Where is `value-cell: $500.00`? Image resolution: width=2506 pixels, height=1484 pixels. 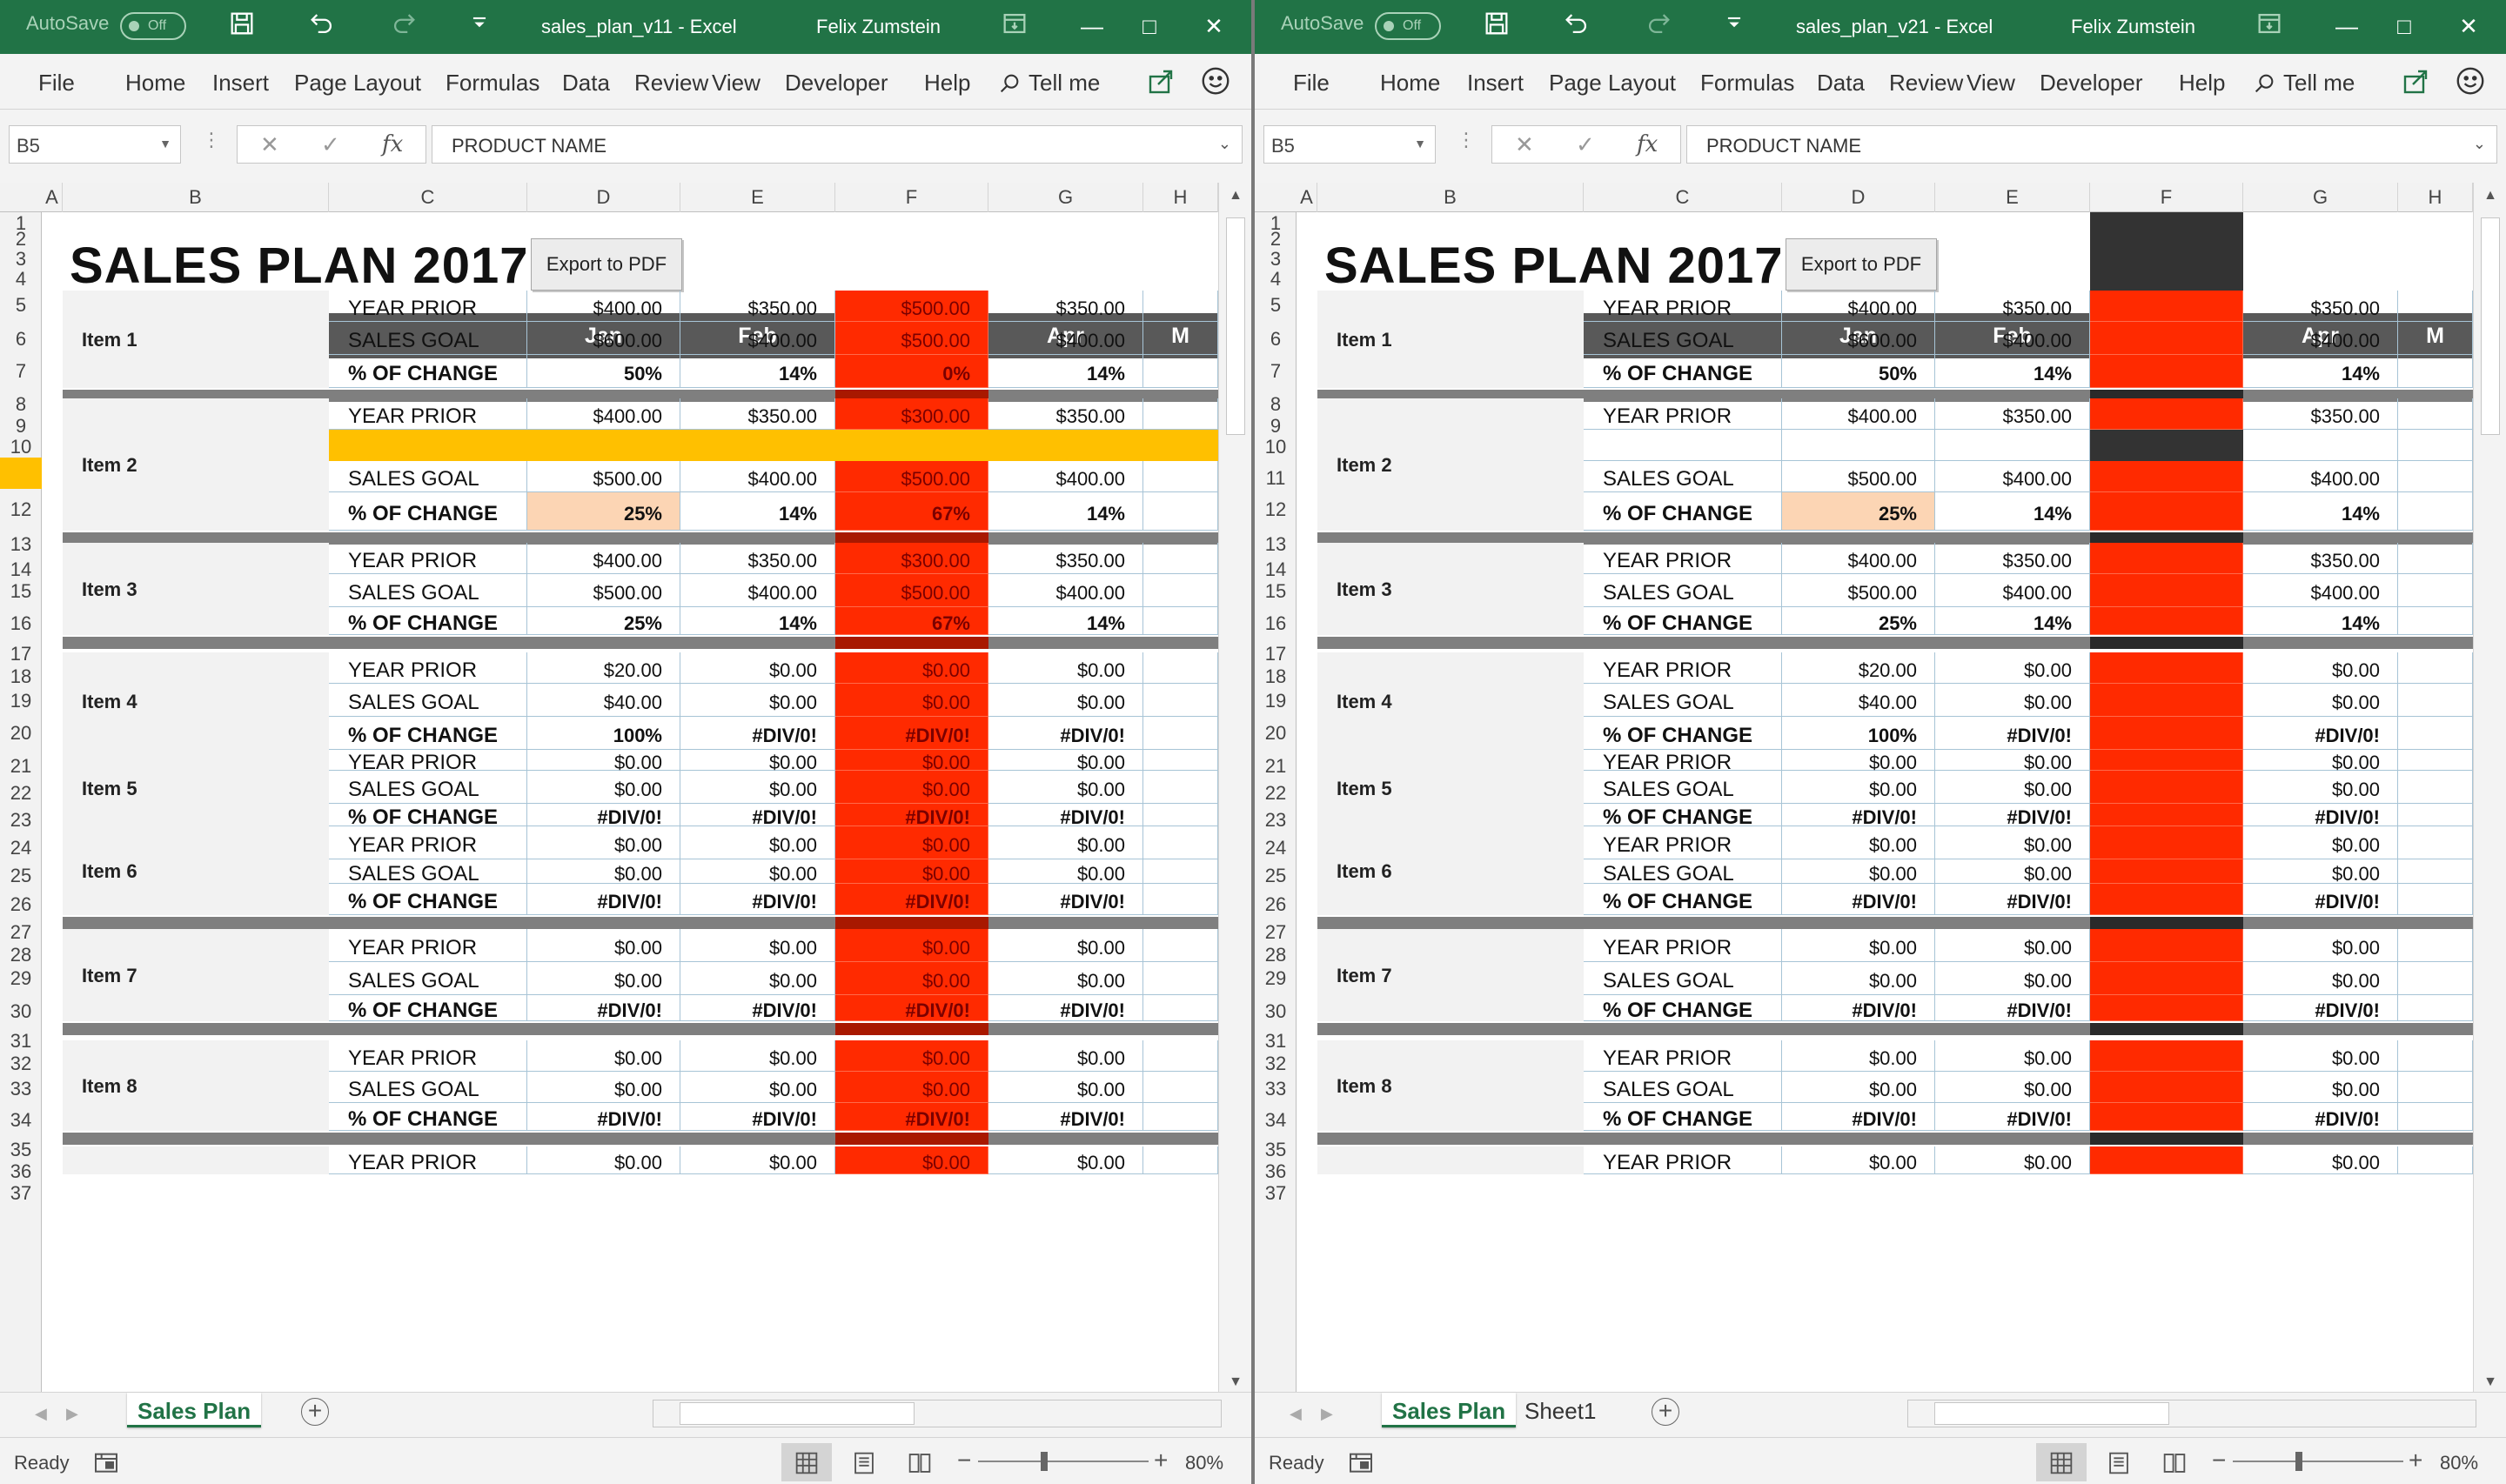 value-cell: $500.00 is located at coordinates (1858, 590).